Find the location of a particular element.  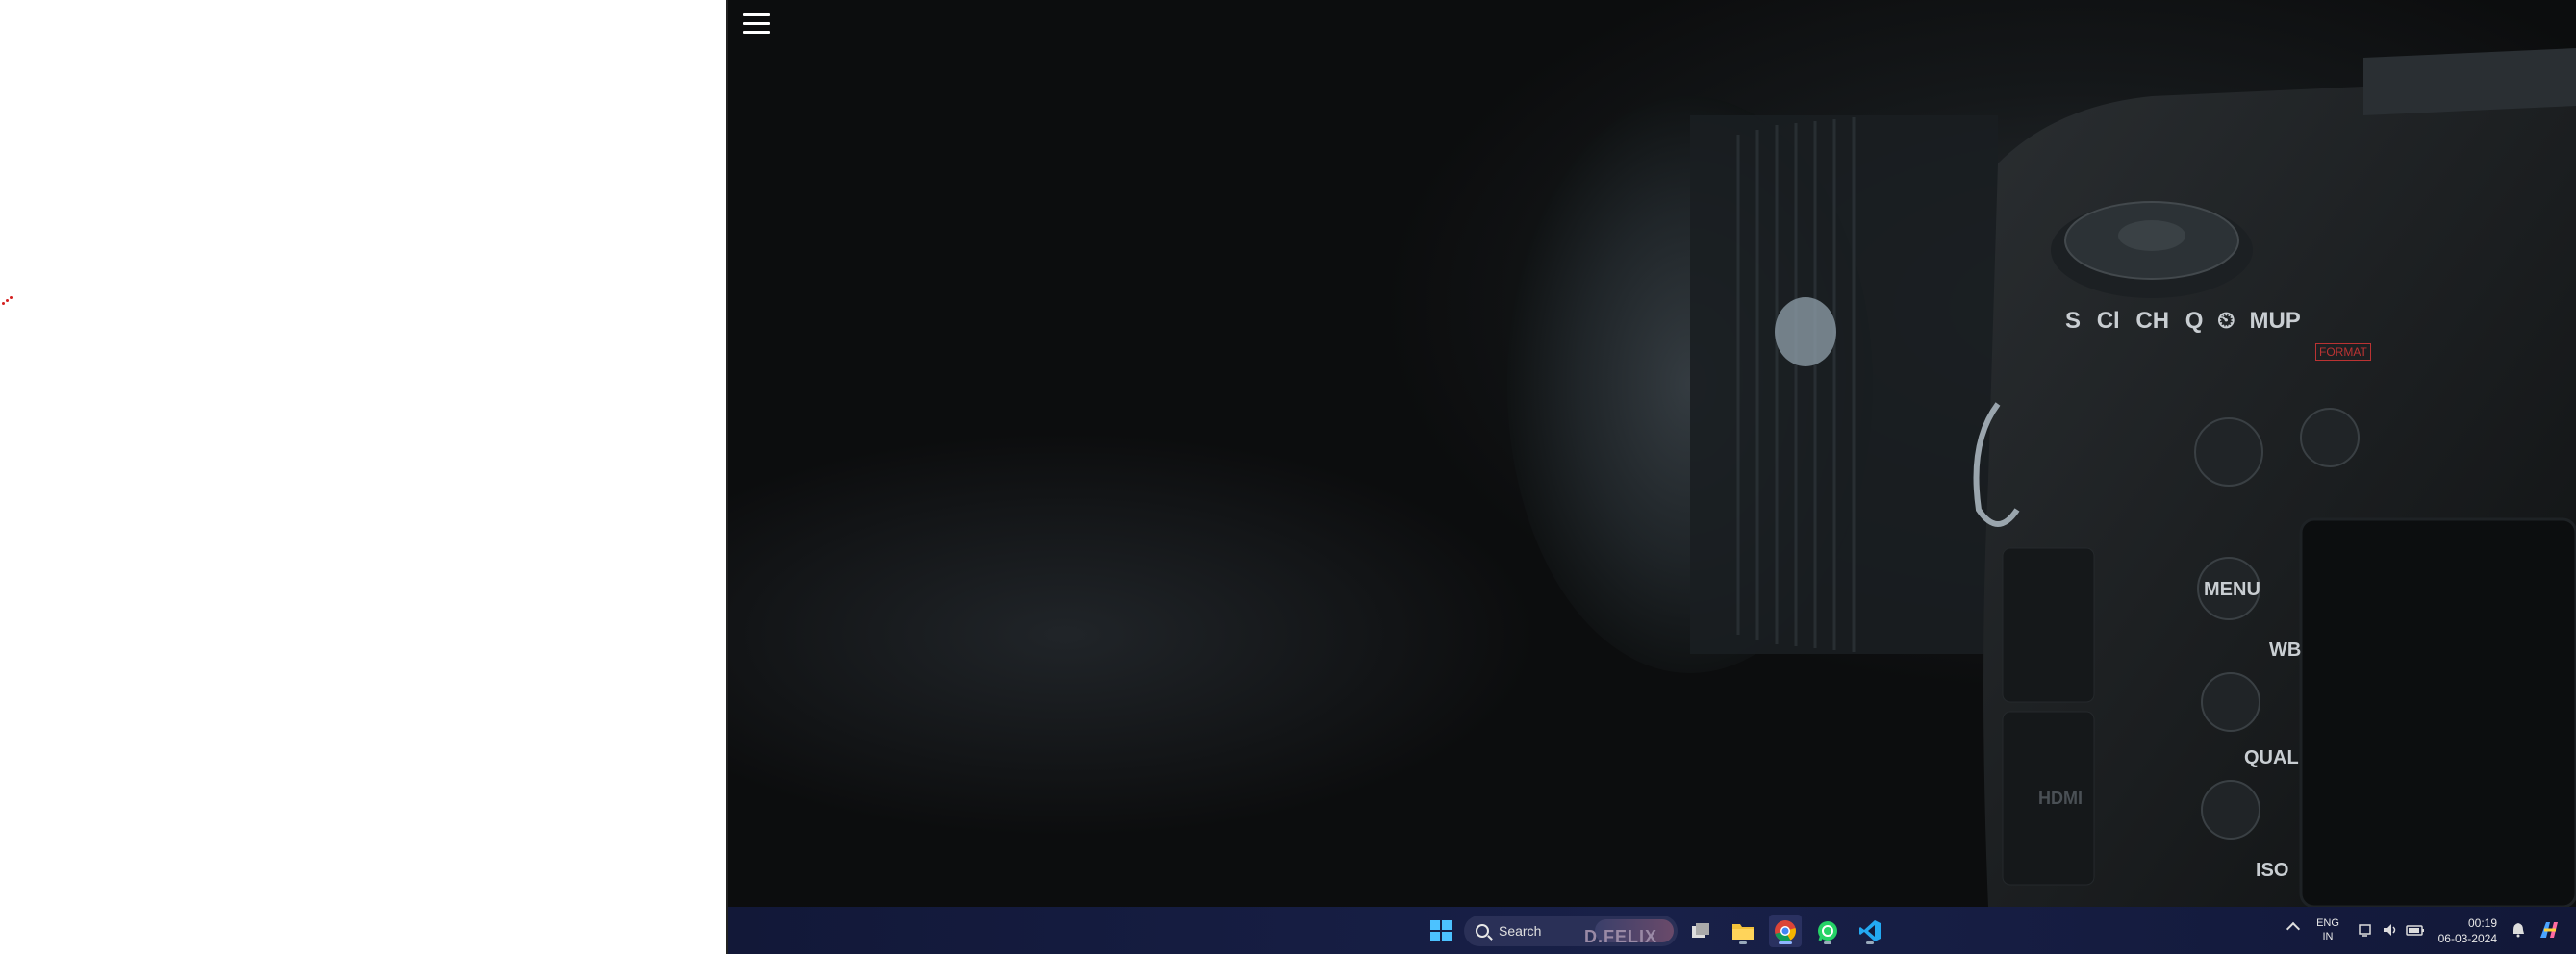

task-view-glyph is located at coordinates (1701, 930).